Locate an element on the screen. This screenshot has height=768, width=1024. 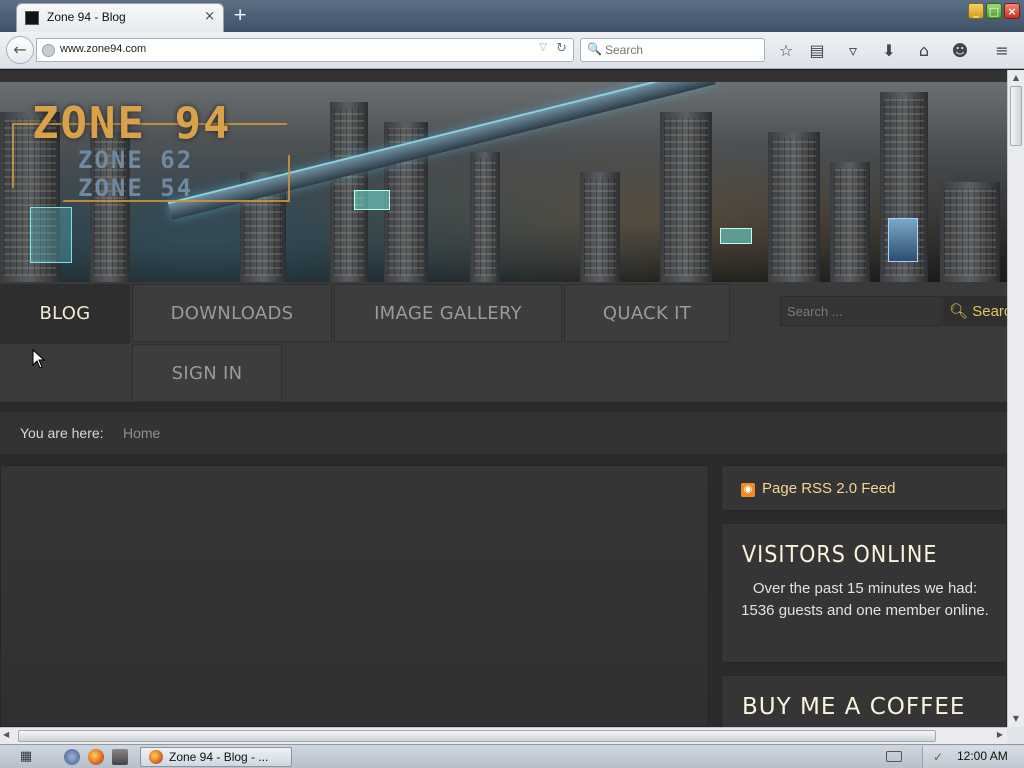
vertical-scrollbar: ▲ ▼ is located at coordinates (1015, 398).